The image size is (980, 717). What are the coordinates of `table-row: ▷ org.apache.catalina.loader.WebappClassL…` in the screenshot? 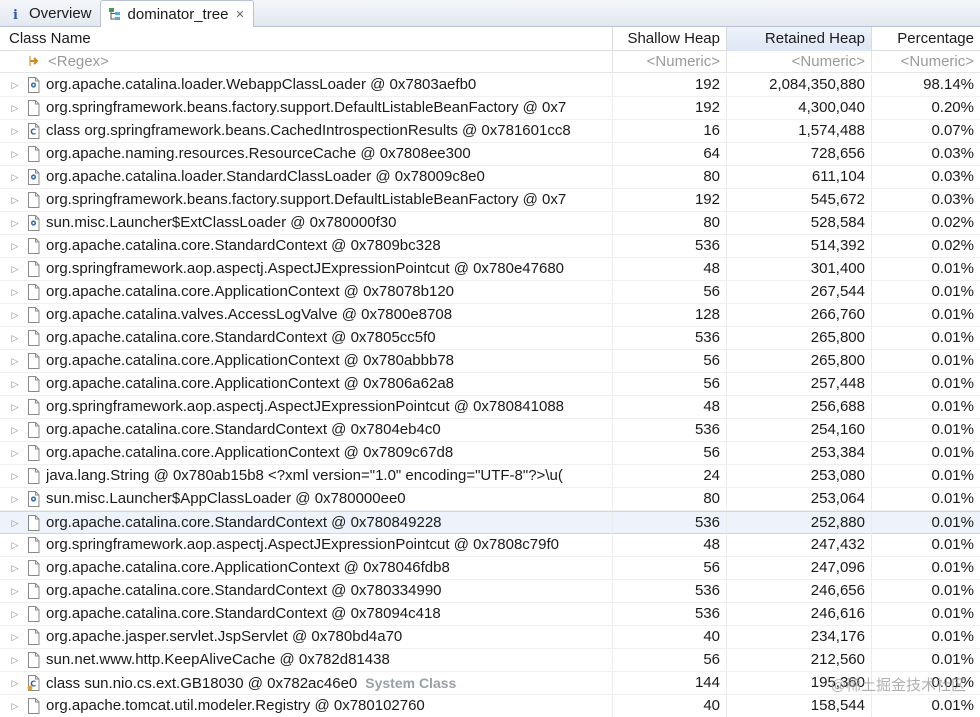 It's located at (490, 85).